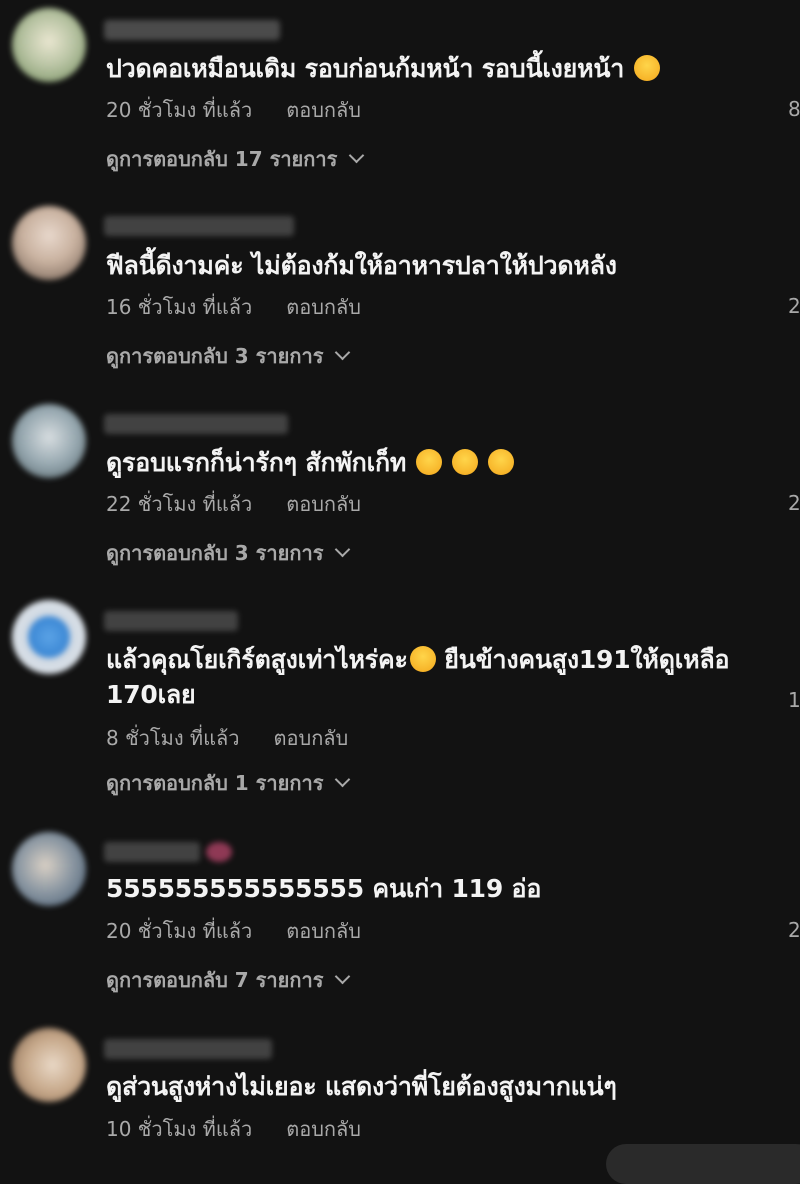  I want to click on comment-text: ดูรอบแรกก็น่ารักๆ สักพักเก็ท, so click(310, 463).